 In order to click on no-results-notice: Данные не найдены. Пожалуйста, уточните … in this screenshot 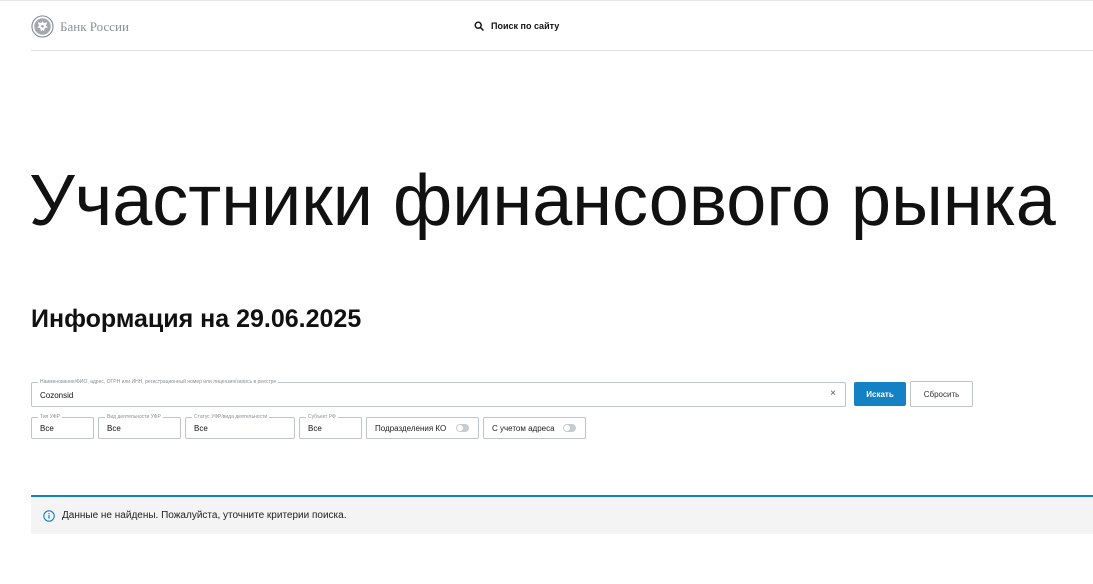, I will do `click(562, 514)`.